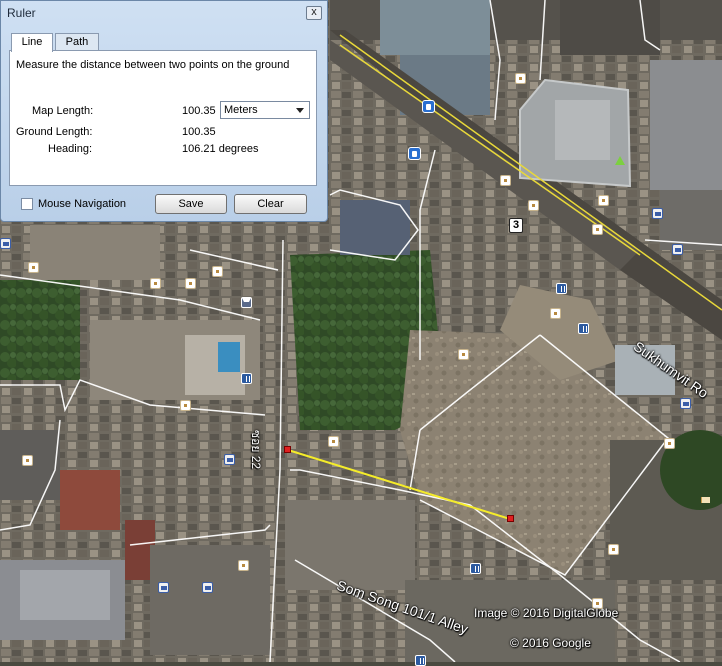  Describe the element at coordinates (256, 450) in the screenshot. I see `soi-22-label: ซอย 22` at that location.